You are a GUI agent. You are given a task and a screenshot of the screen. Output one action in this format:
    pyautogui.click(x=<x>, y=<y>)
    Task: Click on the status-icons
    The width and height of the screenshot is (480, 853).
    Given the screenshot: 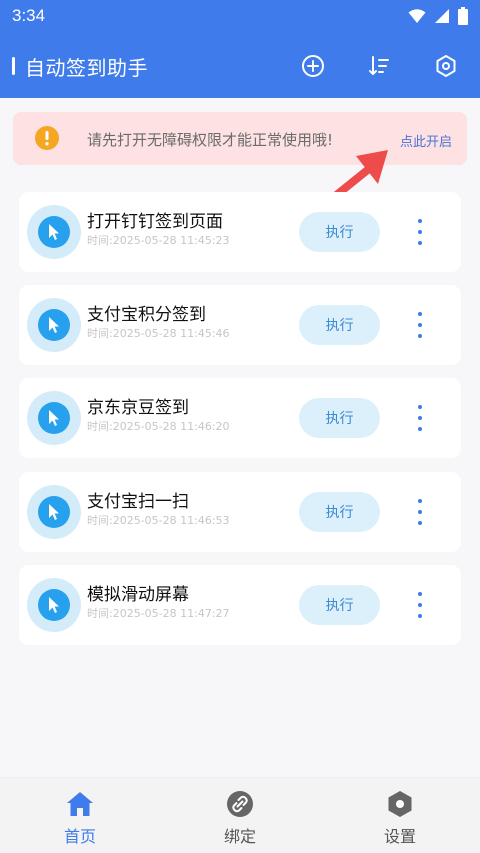 What is the action you would take?
    pyautogui.click(x=438, y=16)
    